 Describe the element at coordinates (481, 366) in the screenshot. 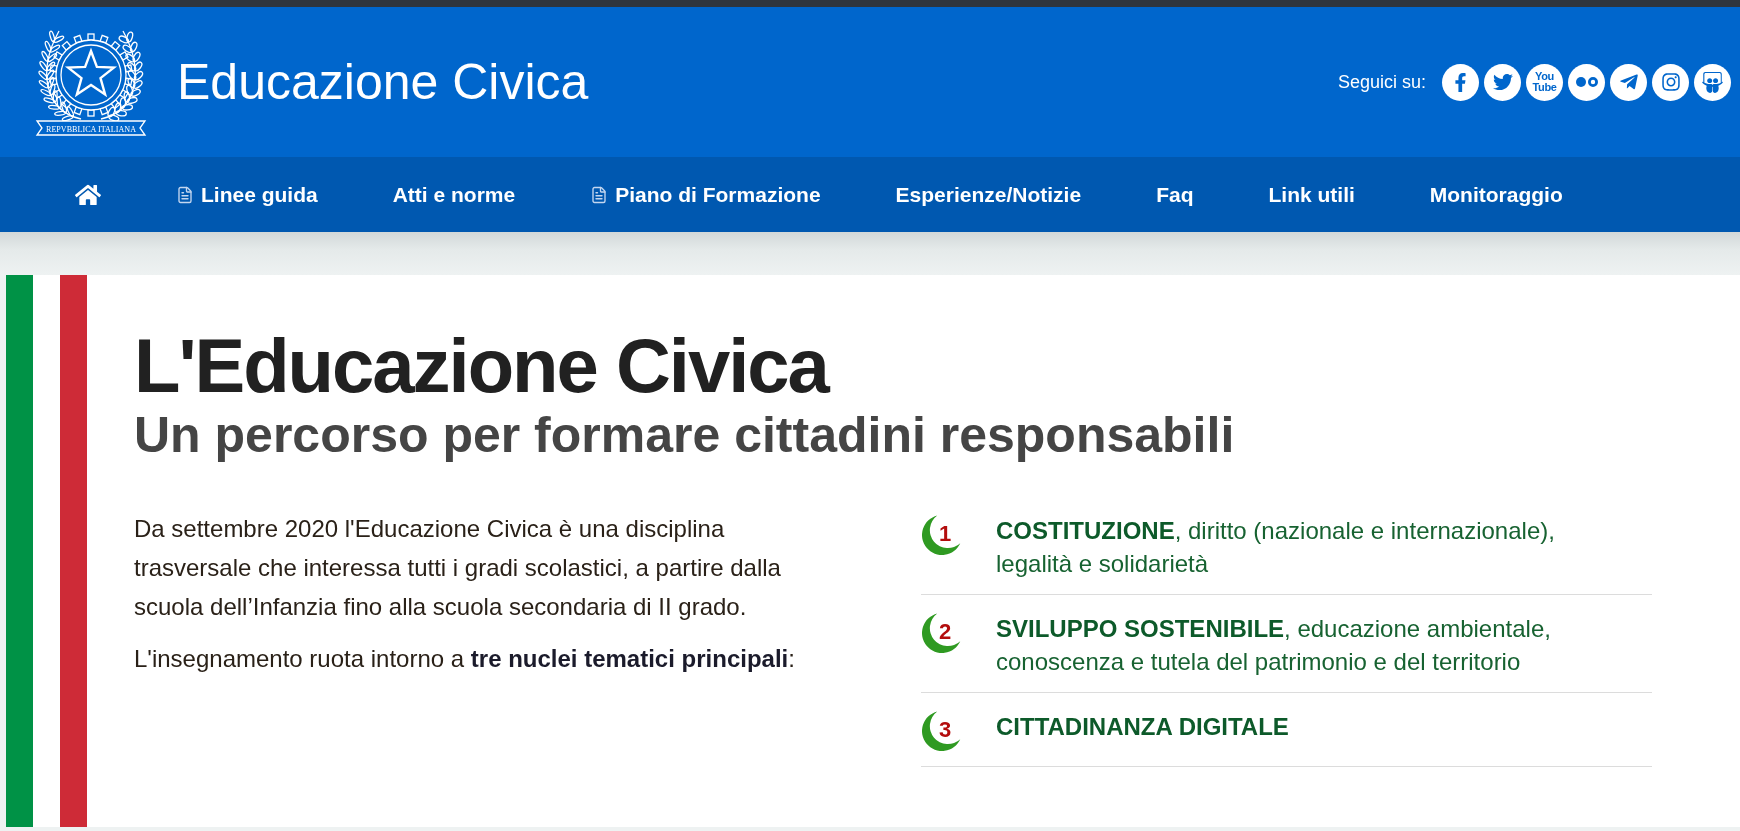

I see `page-title: L'Educazione Civica` at that location.